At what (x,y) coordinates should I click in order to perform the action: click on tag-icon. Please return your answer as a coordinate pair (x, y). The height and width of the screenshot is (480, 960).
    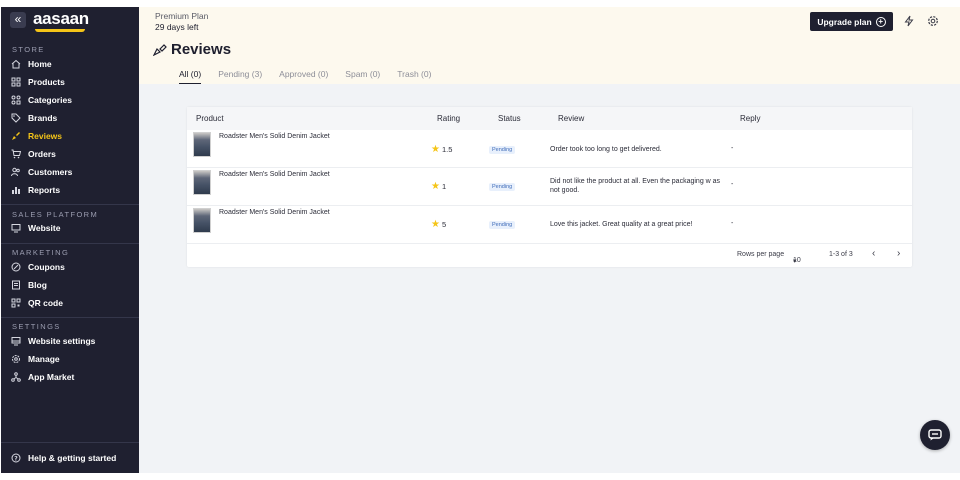
    Looking at the image, I should click on (16, 118).